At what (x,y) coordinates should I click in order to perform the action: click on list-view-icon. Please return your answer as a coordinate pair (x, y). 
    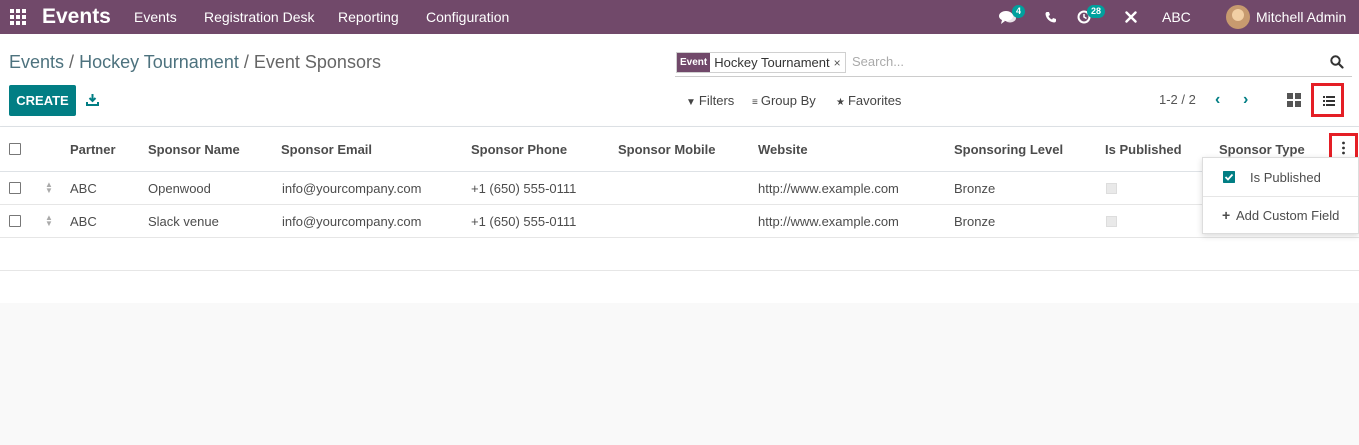
    Looking at the image, I should click on (1329, 101).